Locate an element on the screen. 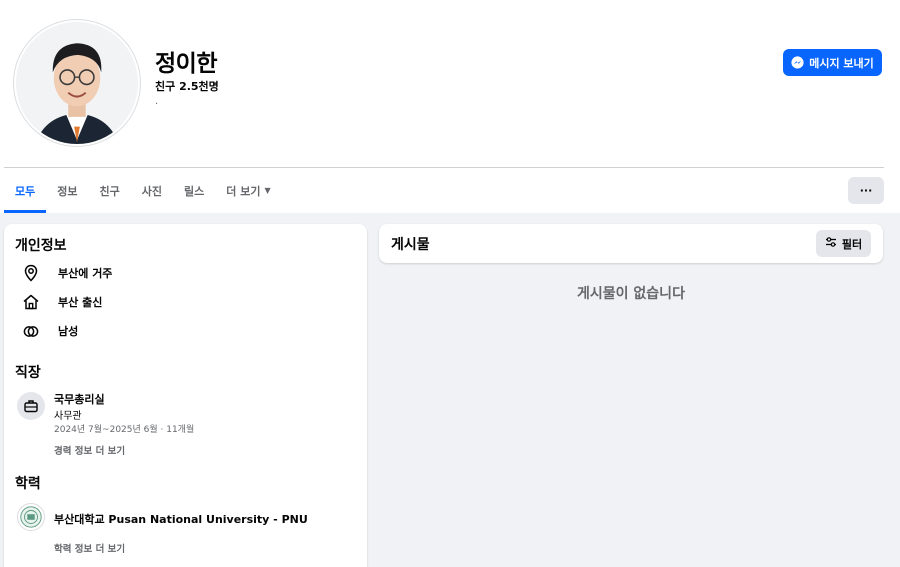  filter-icon is located at coordinates (831, 243).